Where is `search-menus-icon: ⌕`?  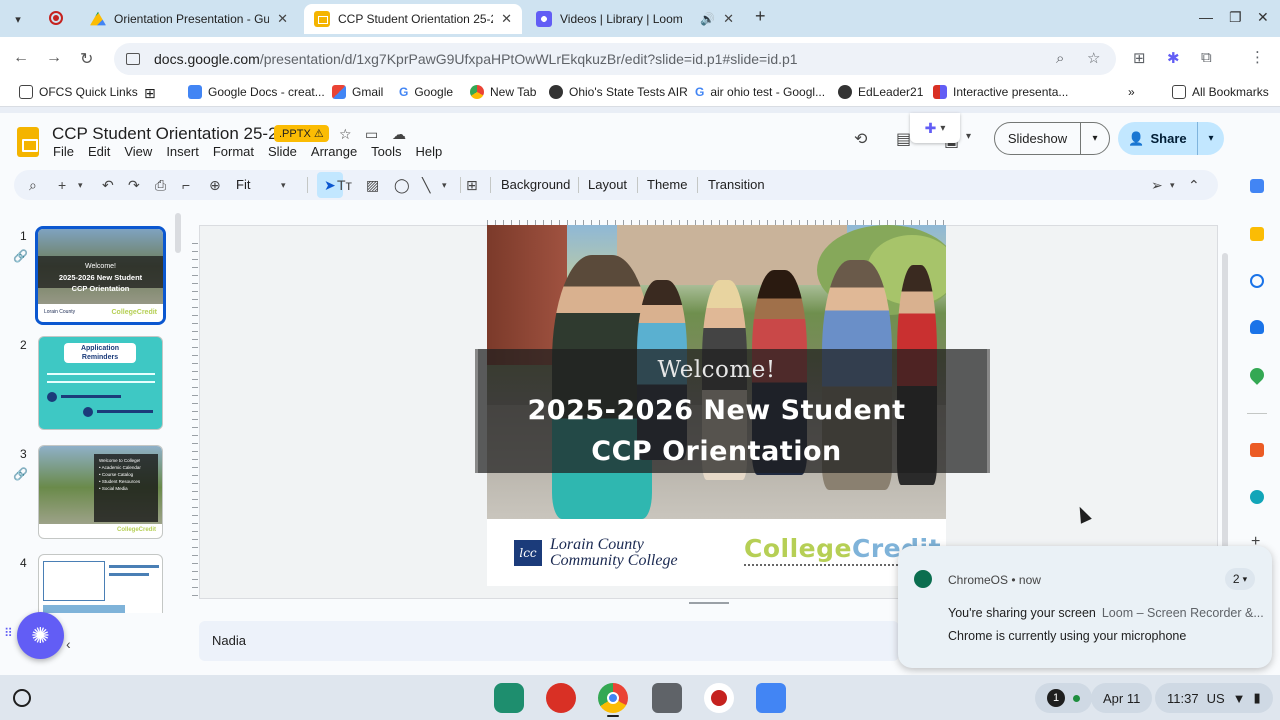
search-menus-icon: ⌕ is located at coordinates (33, 185).